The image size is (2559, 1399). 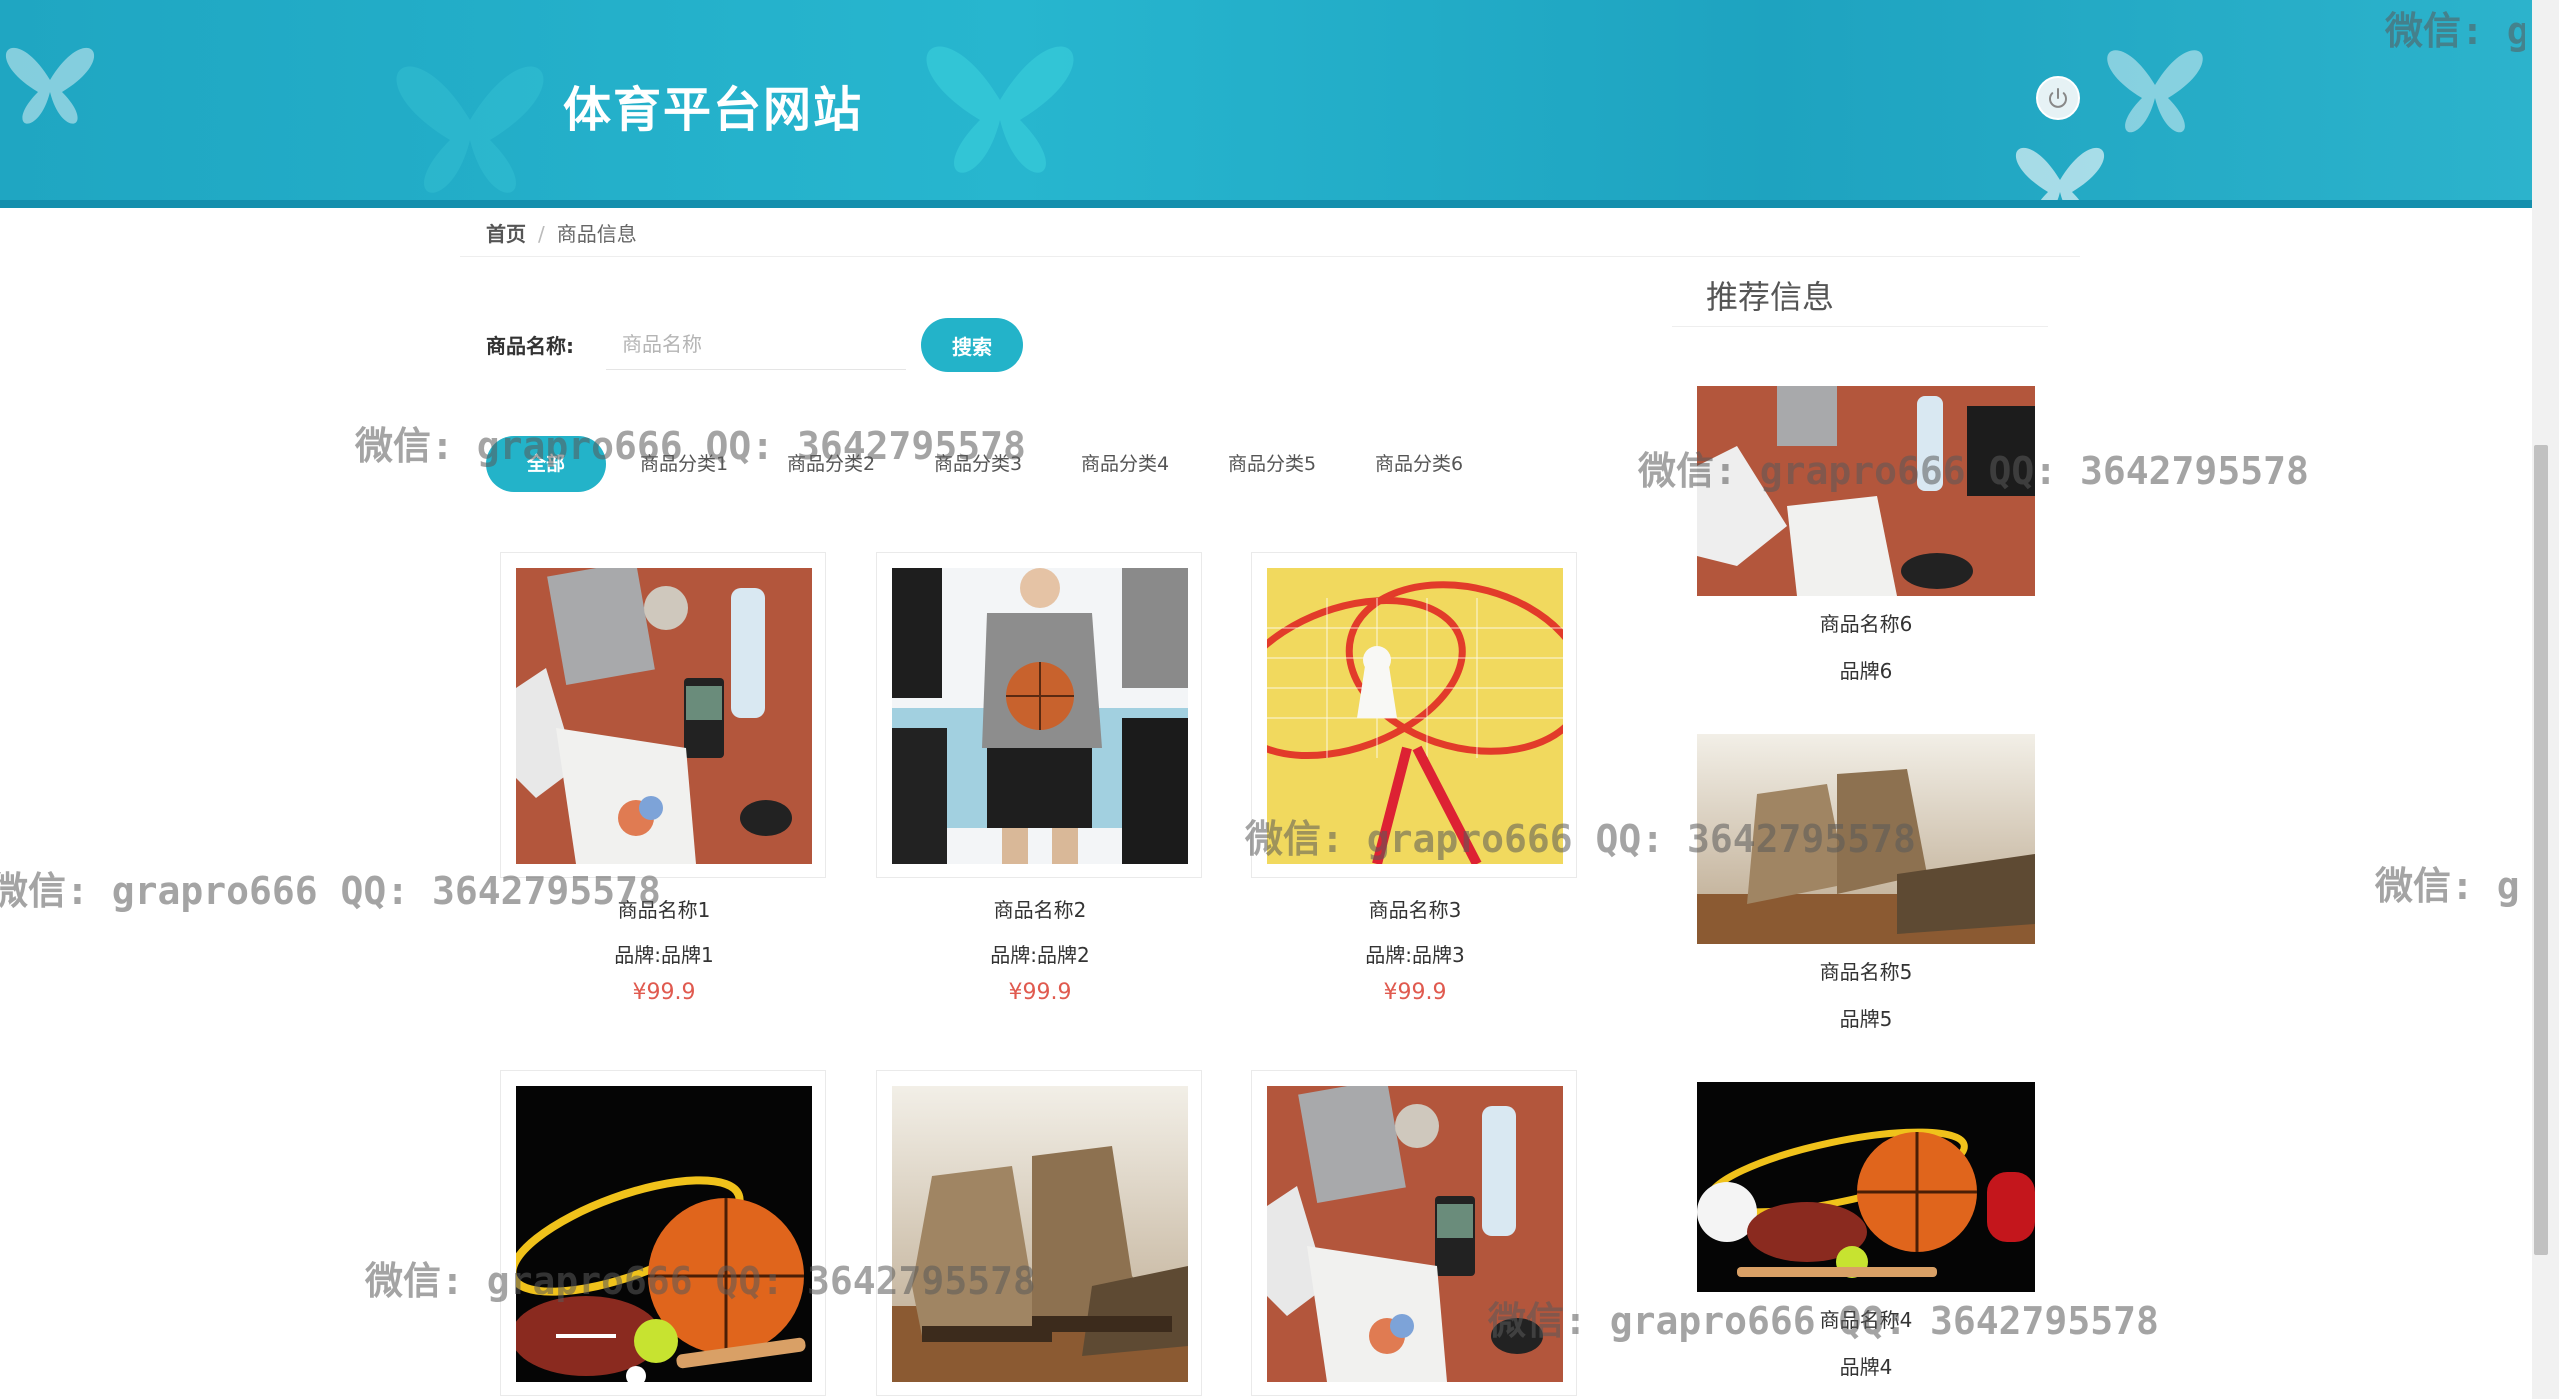 I want to click on recommend-name: 商品名称5, so click(x=1866, y=970).